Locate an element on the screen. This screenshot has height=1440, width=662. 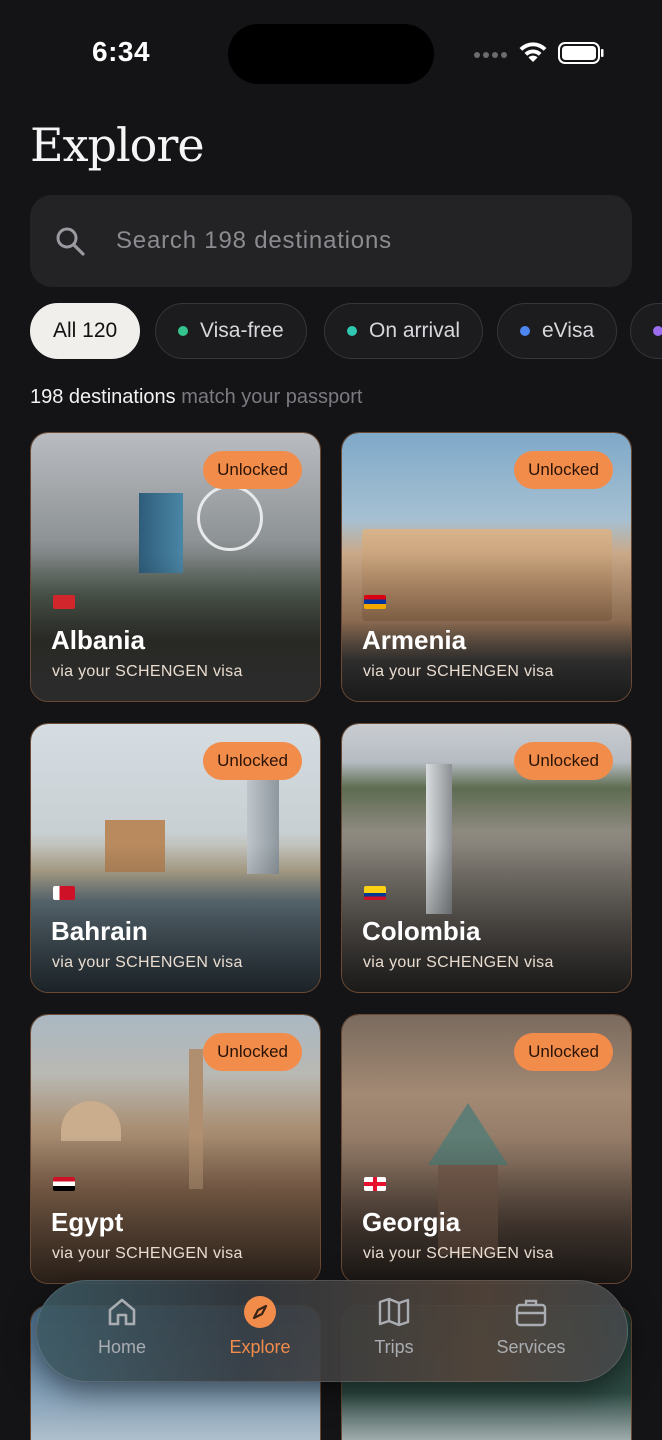
destination-name: Egypt is located at coordinates (87, 1222).